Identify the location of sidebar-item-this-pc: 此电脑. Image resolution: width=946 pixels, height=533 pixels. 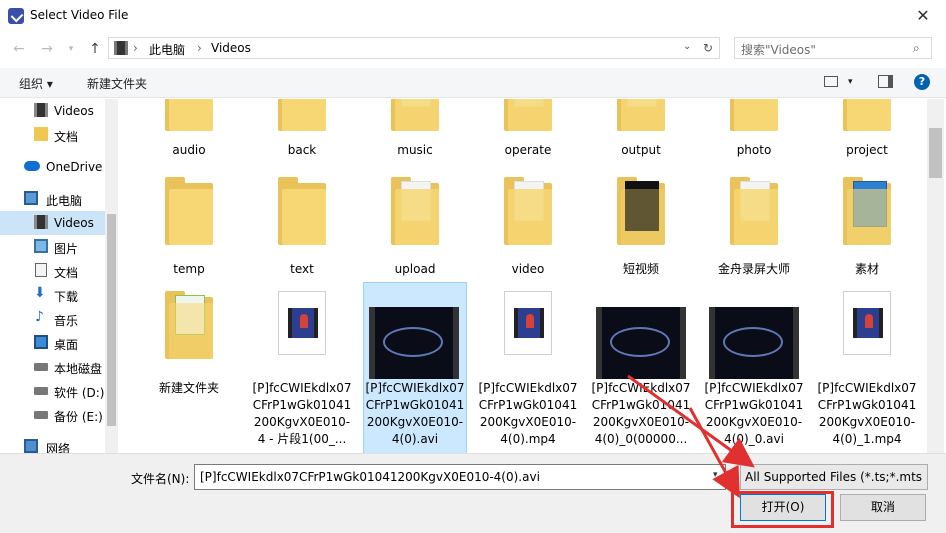
(52, 199).